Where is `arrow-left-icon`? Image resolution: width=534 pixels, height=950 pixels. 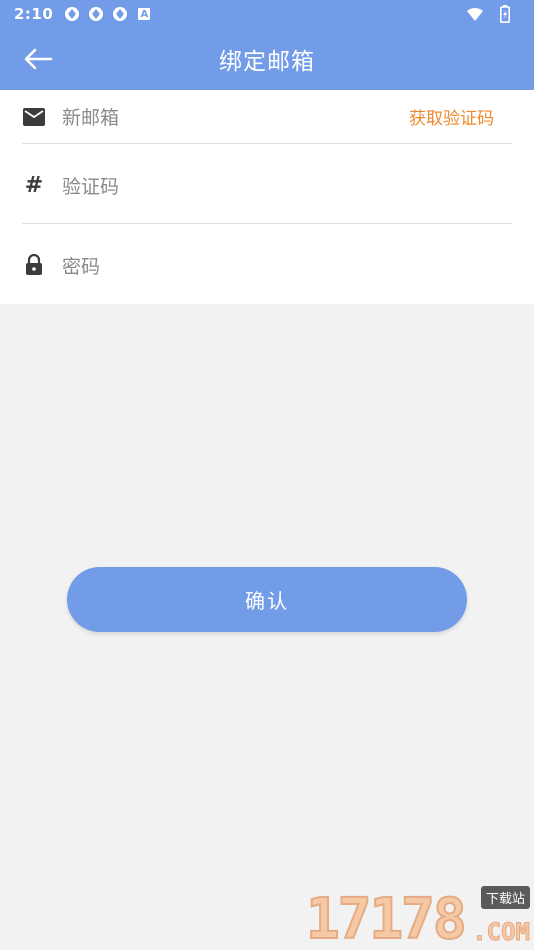 arrow-left-icon is located at coordinates (38, 59).